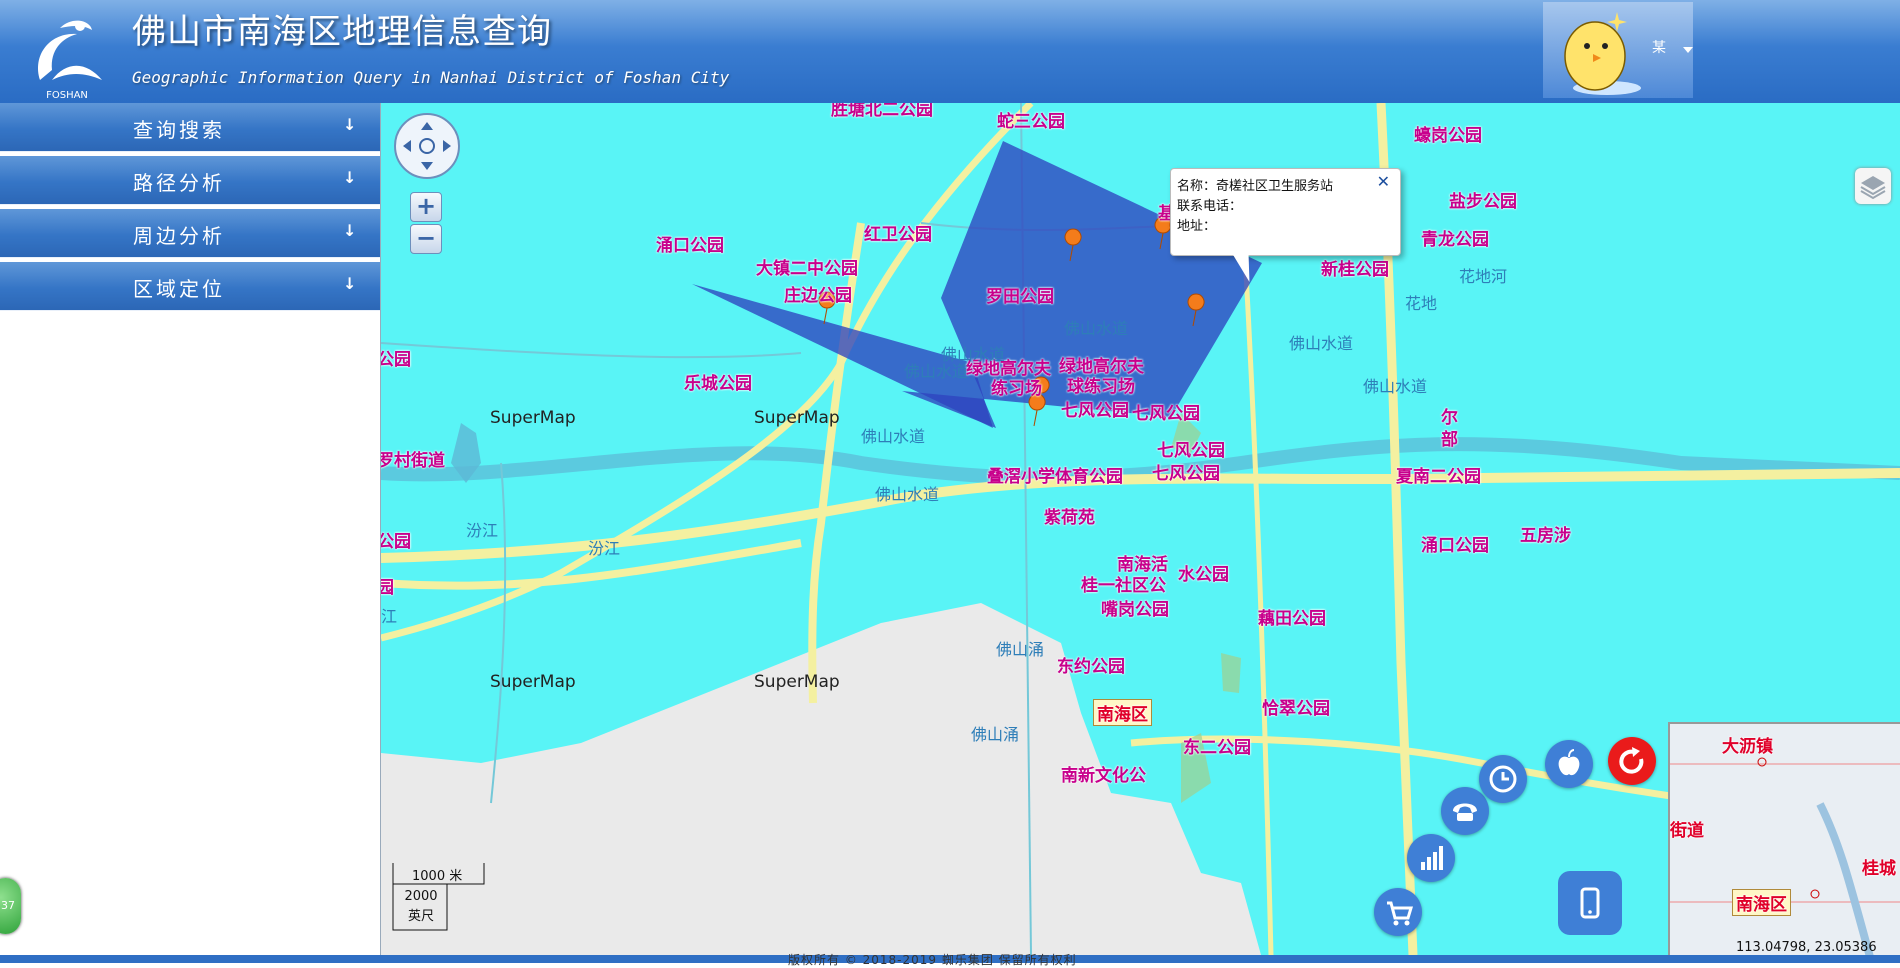 Image resolution: width=1900 pixels, height=968 pixels. I want to click on popup-phone: 联系电话：, so click(1210, 206).